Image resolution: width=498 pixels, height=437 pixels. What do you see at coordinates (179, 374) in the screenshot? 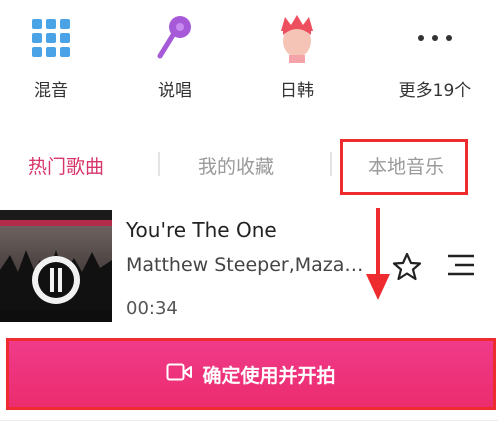
I see `camera-icon` at bounding box center [179, 374].